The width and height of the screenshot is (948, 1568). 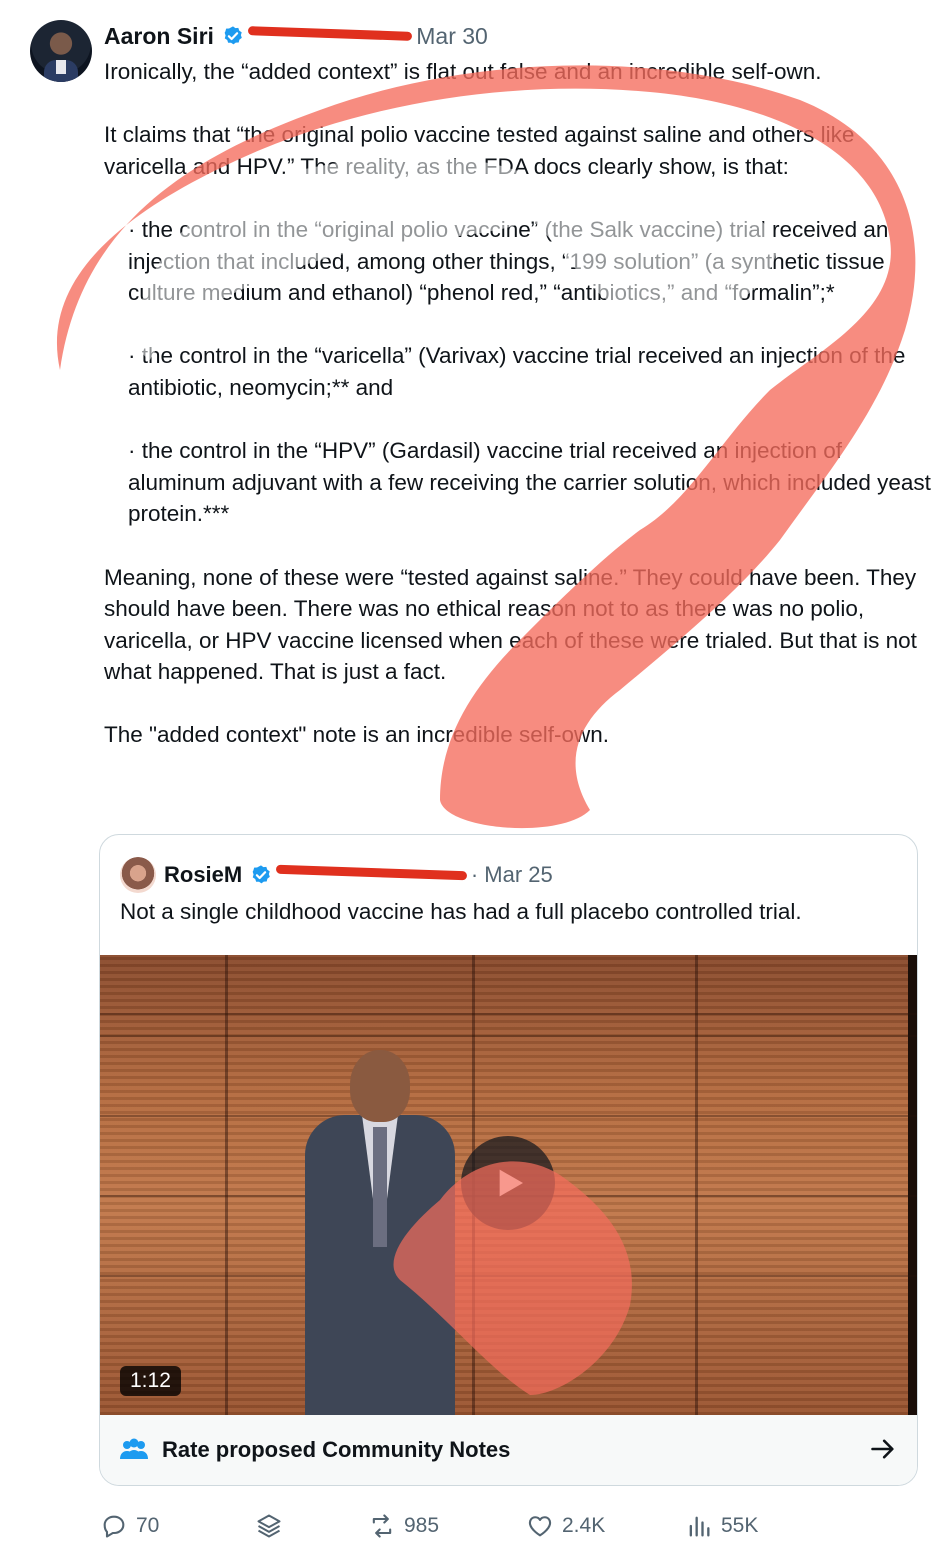 I want to click on tweet-date: Mar 30, so click(x=452, y=36).